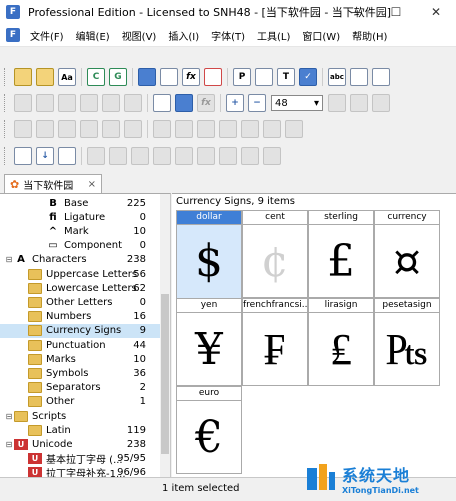 This screenshot has width=456, height=501. I want to click on open-folder-icon, so click(45, 77).